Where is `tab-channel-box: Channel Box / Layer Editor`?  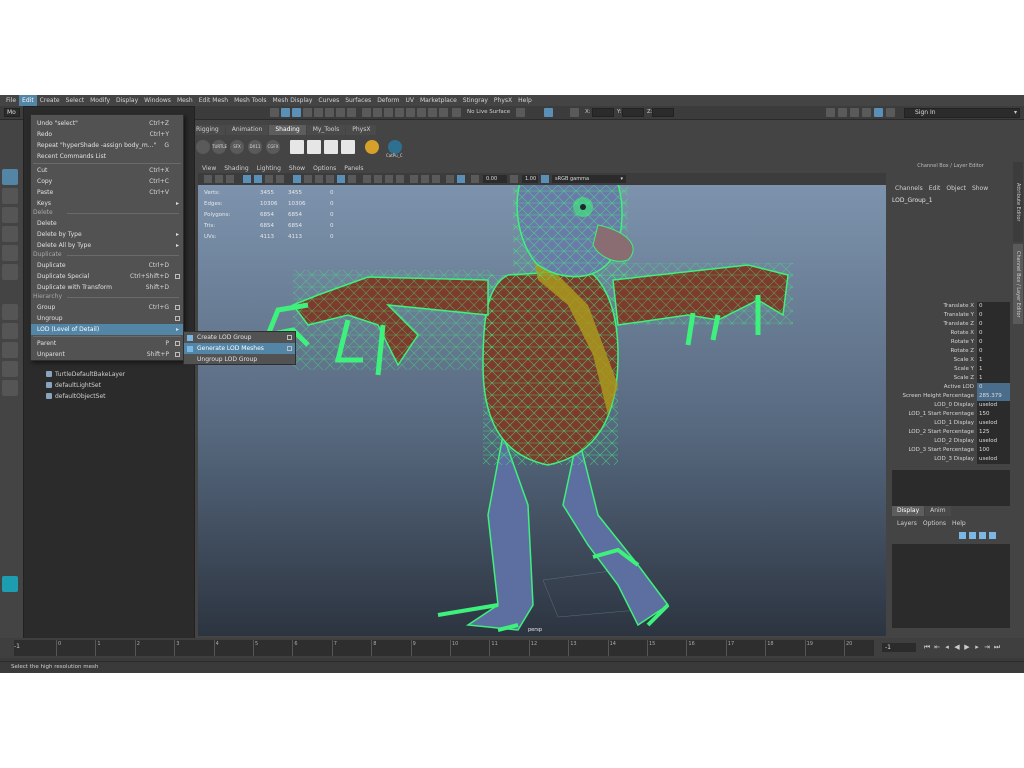
tab-channel-box: Channel Box / Layer Editor is located at coordinates (1018, 284).